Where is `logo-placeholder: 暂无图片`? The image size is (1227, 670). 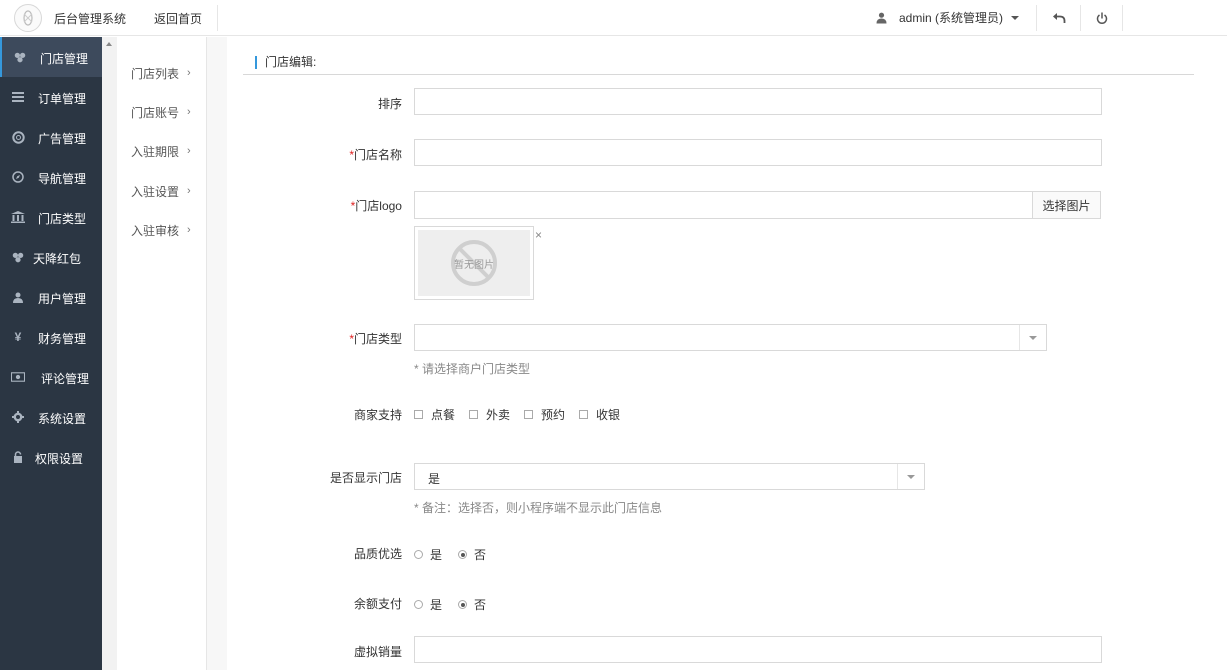 logo-placeholder: 暂无图片 is located at coordinates (474, 263).